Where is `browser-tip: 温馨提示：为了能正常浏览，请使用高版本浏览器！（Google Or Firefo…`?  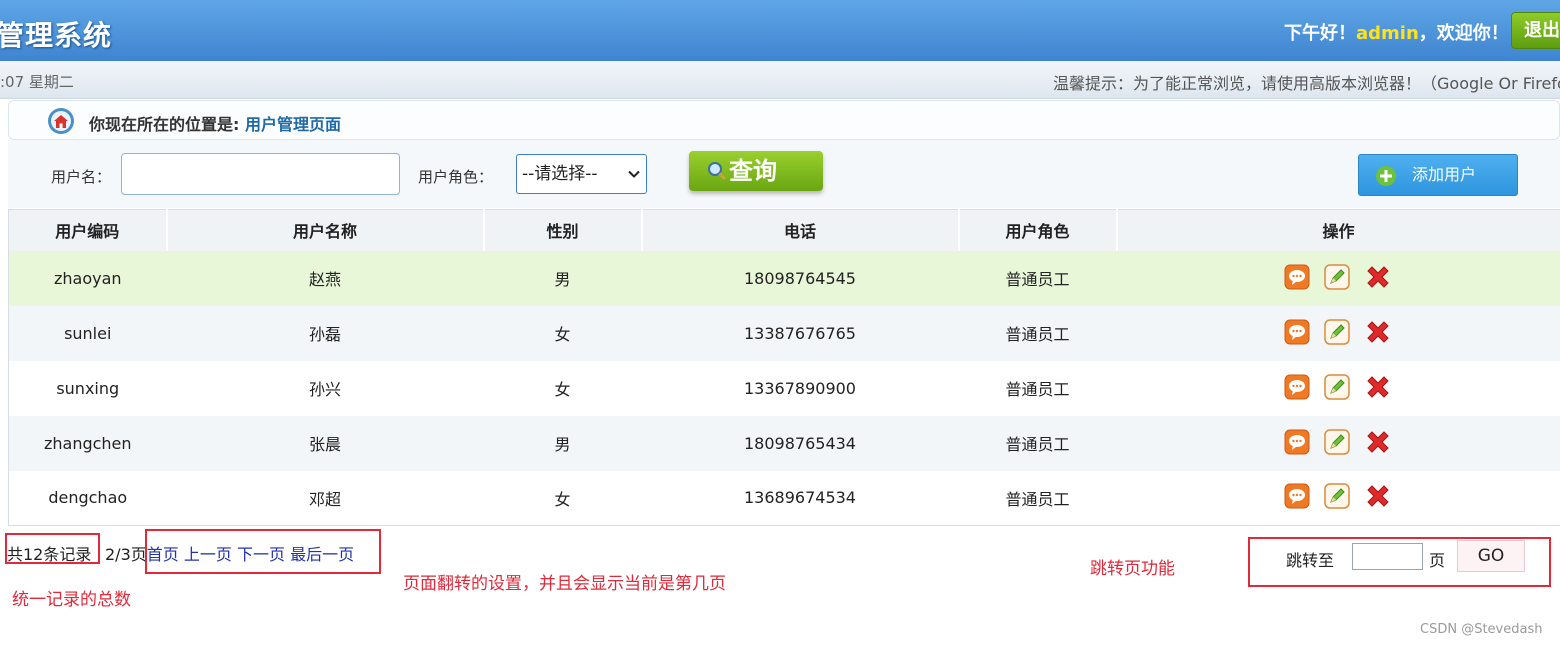 browser-tip: 温馨提示：为了能正常浏览，请使用高版本浏览器！（Google Or Firefo… is located at coordinates (1306, 83).